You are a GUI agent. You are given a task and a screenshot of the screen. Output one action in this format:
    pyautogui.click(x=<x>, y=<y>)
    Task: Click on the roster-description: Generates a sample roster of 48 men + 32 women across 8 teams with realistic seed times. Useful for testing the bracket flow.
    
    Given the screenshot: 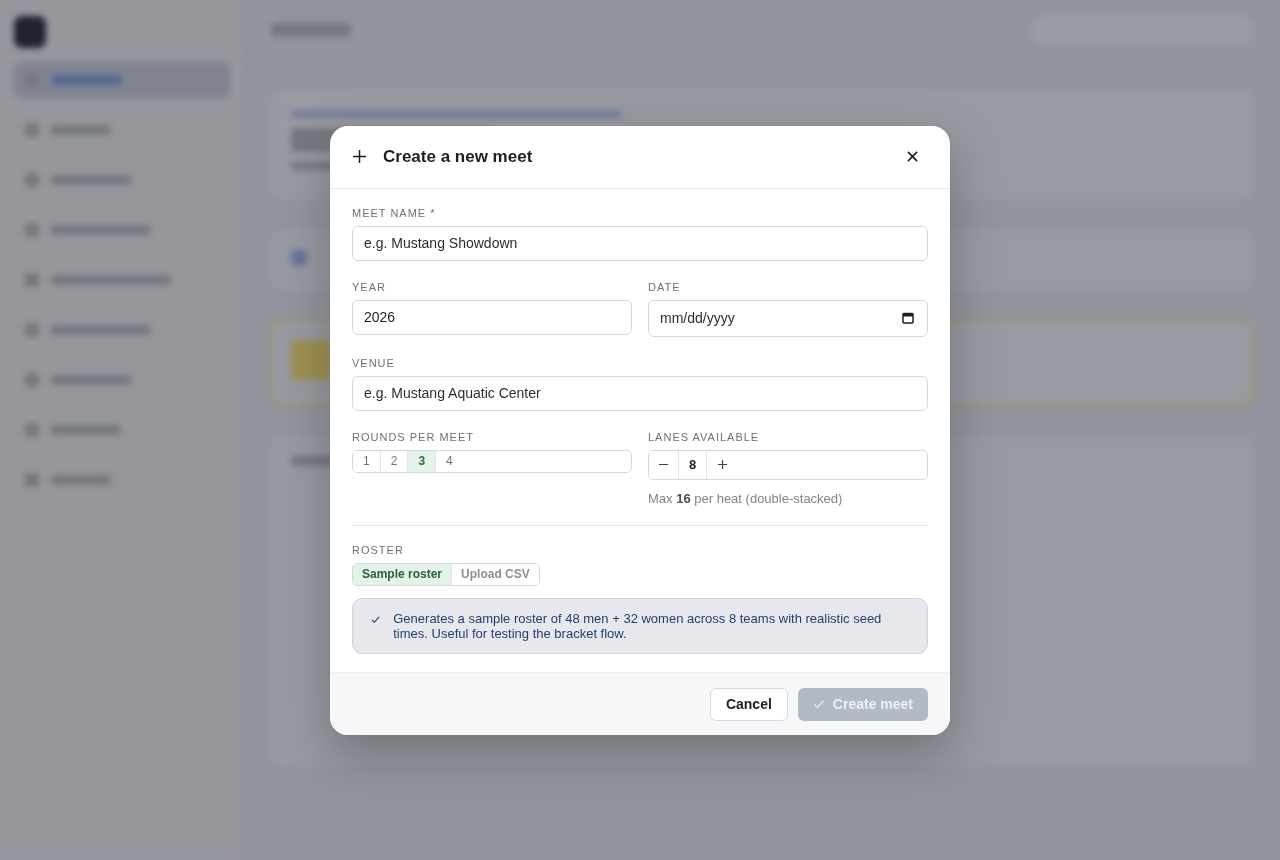 What is the action you would take?
    pyautogui.click(x=638, y=625)
    